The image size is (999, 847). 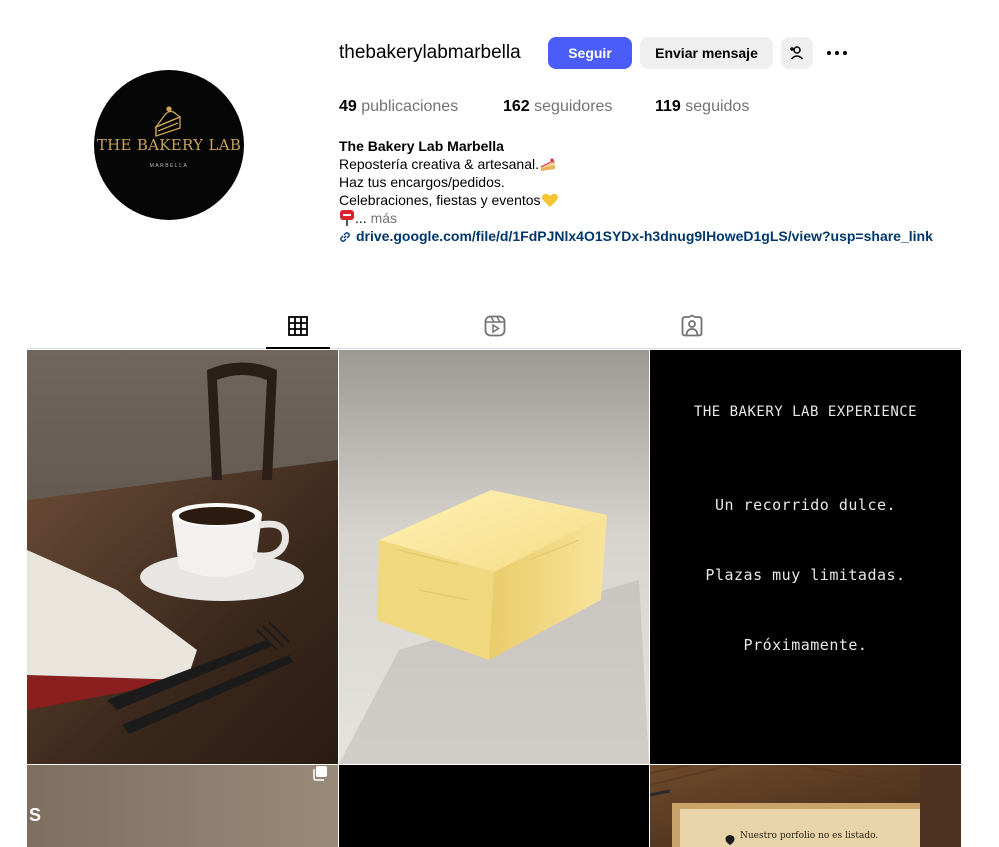 I want to click on following-count: 119 seguidos, so click(x=702, y=107).